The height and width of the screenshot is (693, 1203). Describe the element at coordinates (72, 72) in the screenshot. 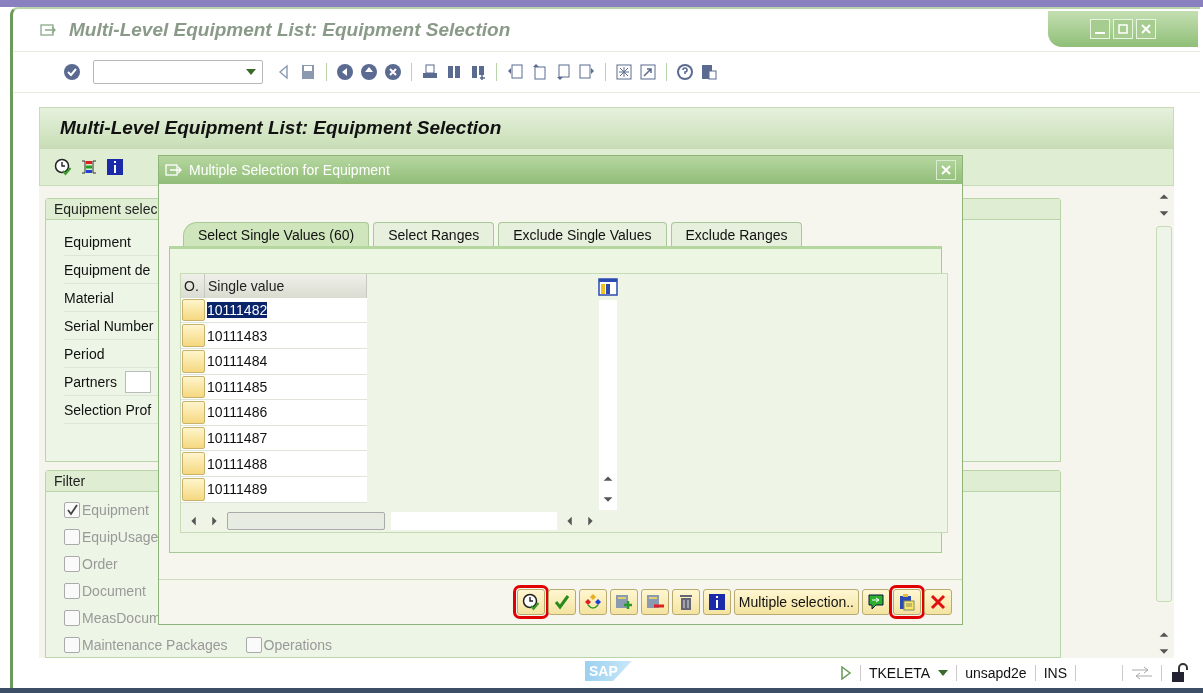

I see `check-icon` at that location.